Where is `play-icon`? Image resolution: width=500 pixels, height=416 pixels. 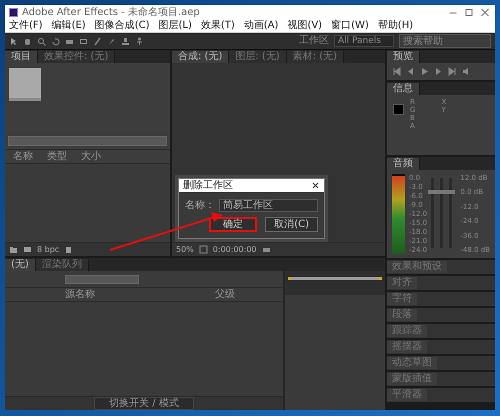
play-icon is located at coordinates (424, 71).